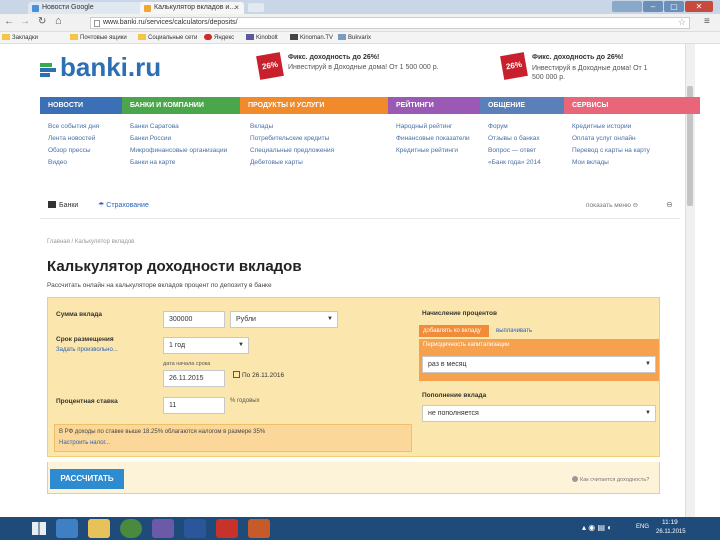 The height and width of the screenshot is (540, 720). I want to click on nav-link: Мои вклады, so click(611, 163).